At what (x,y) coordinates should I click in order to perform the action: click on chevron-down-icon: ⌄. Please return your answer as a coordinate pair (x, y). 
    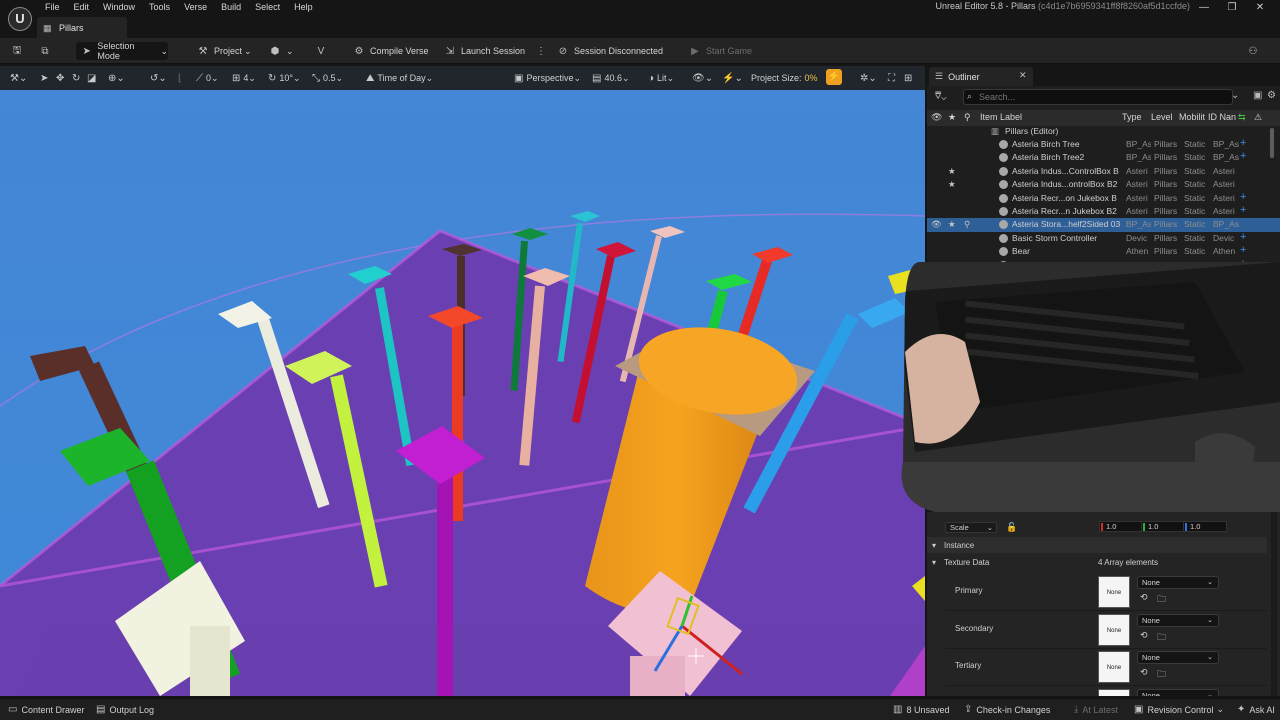
    Looking at the image, I should click on (1235, 95).